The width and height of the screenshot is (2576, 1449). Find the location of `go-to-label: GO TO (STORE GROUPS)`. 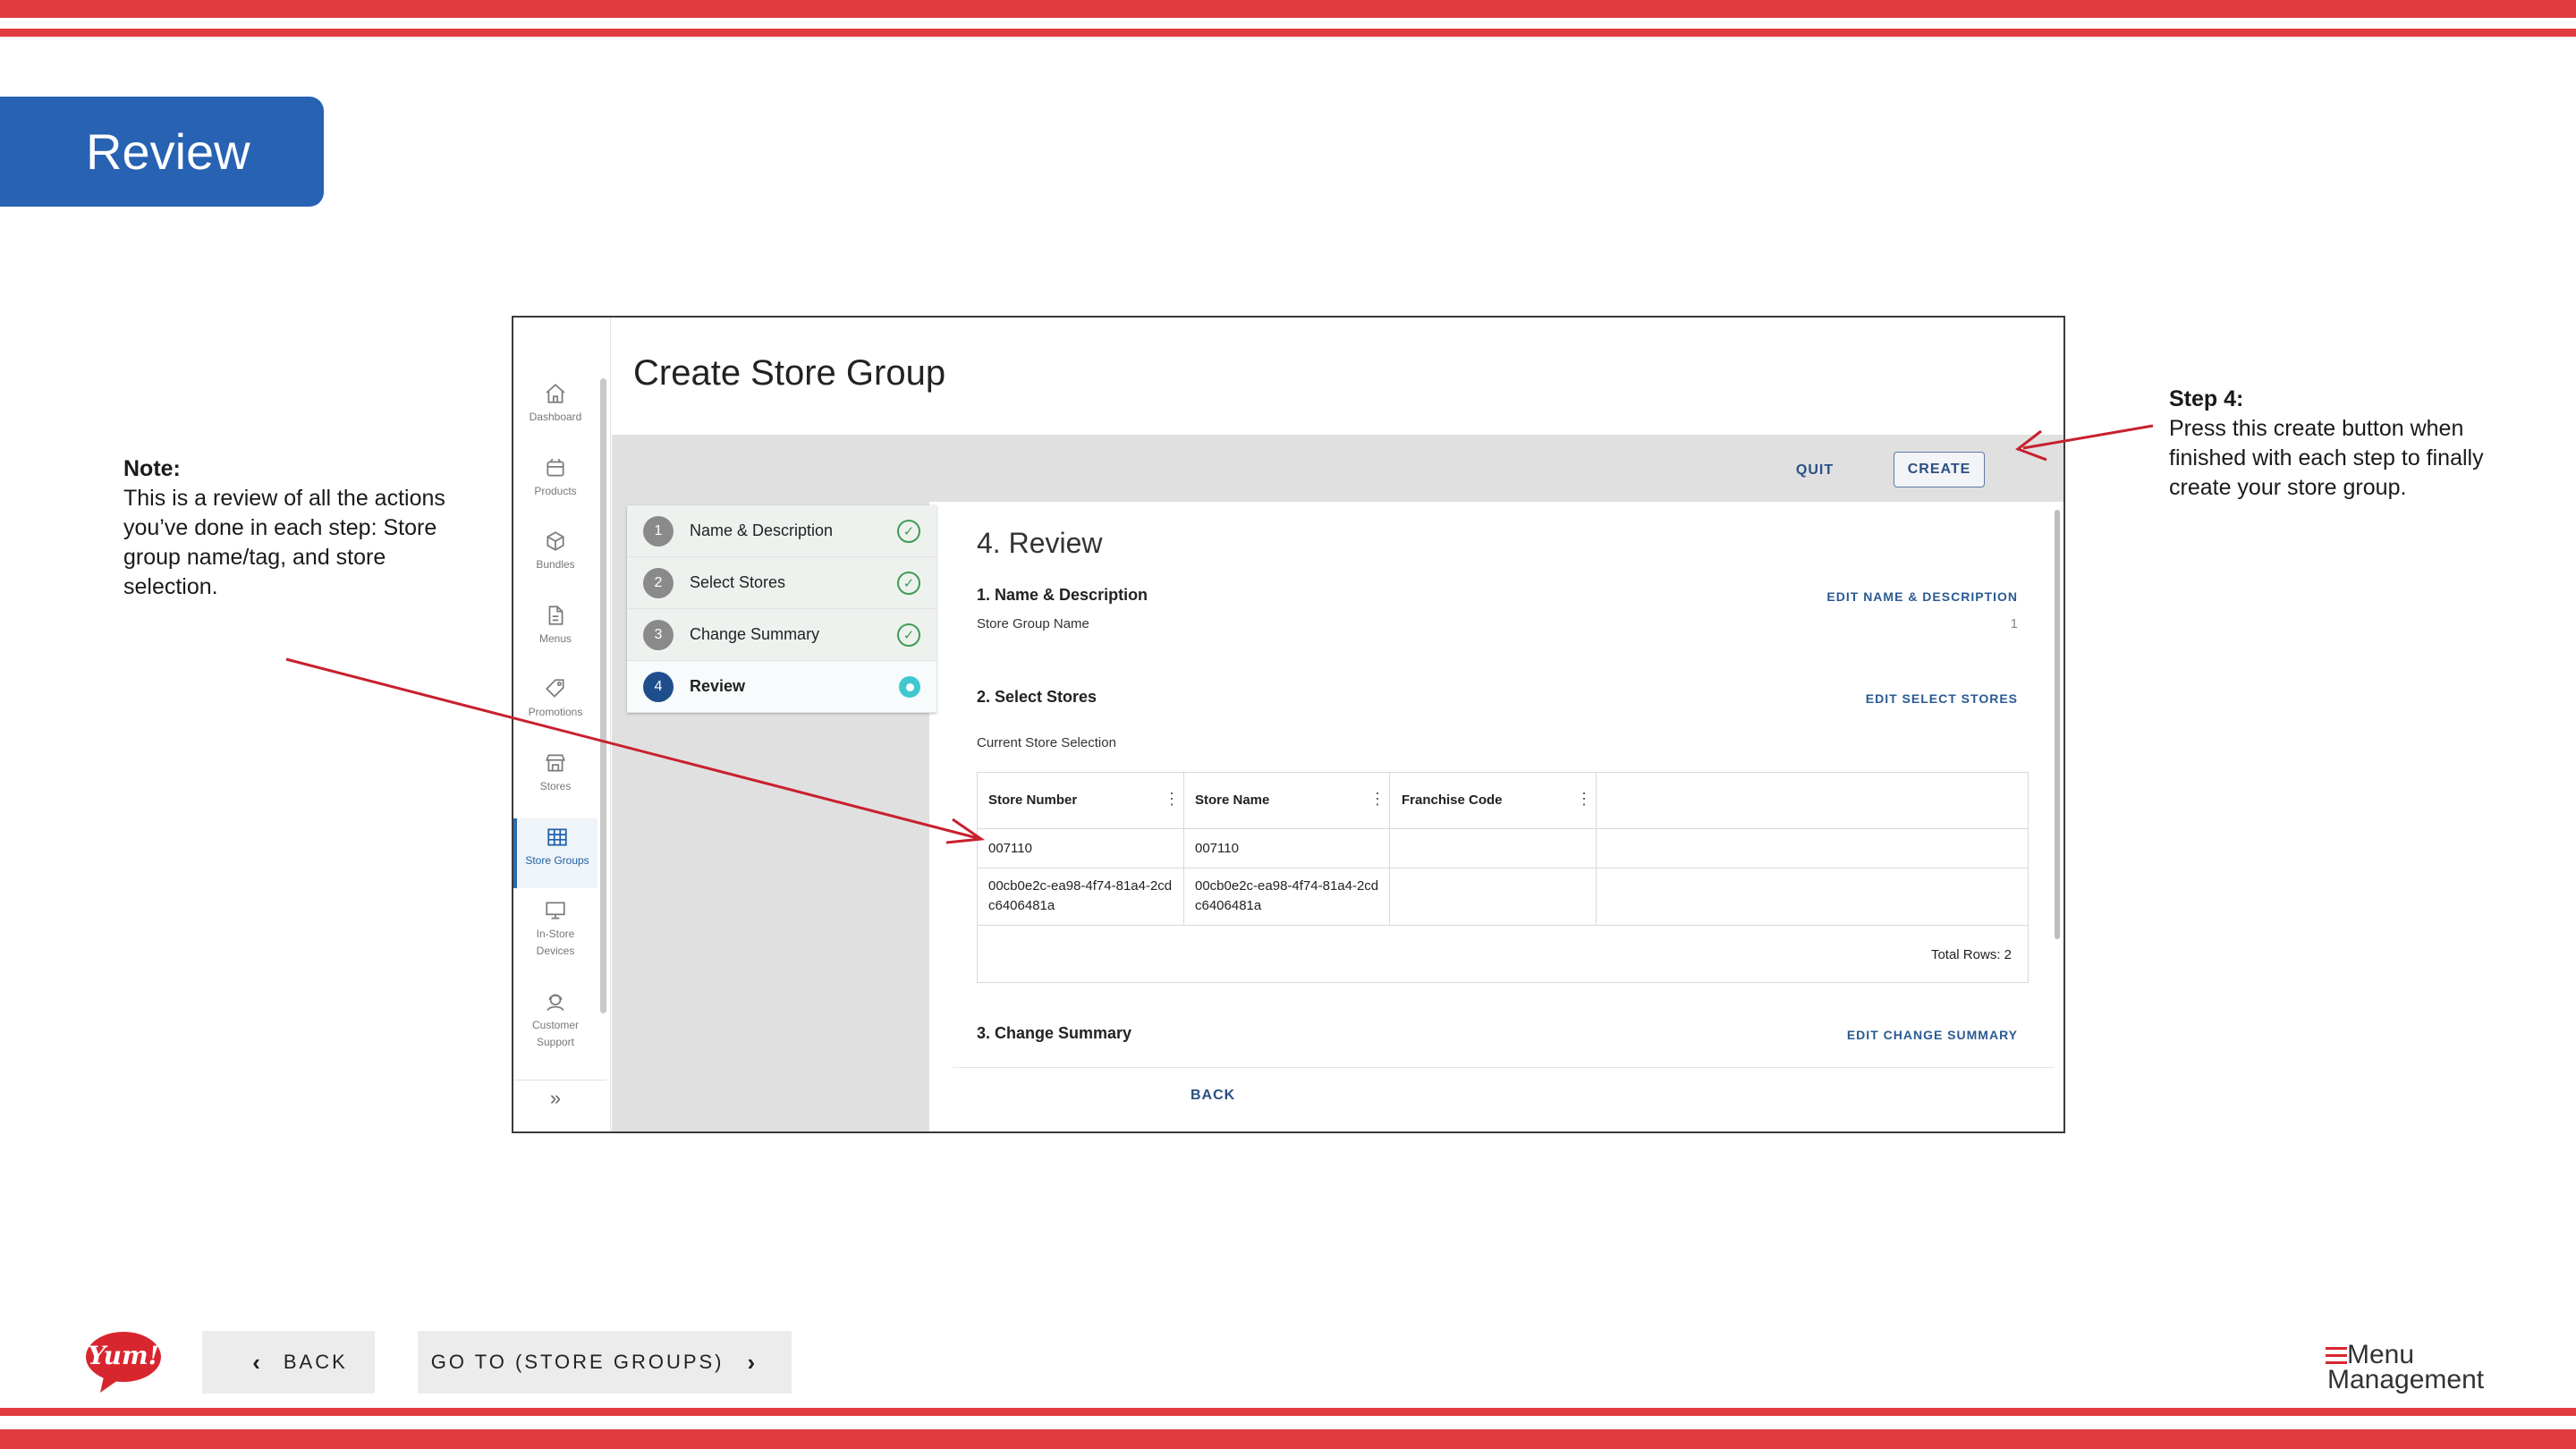

go-to-label: GO TO (STORE GROUPS) is located at coordinates (577, 1362).